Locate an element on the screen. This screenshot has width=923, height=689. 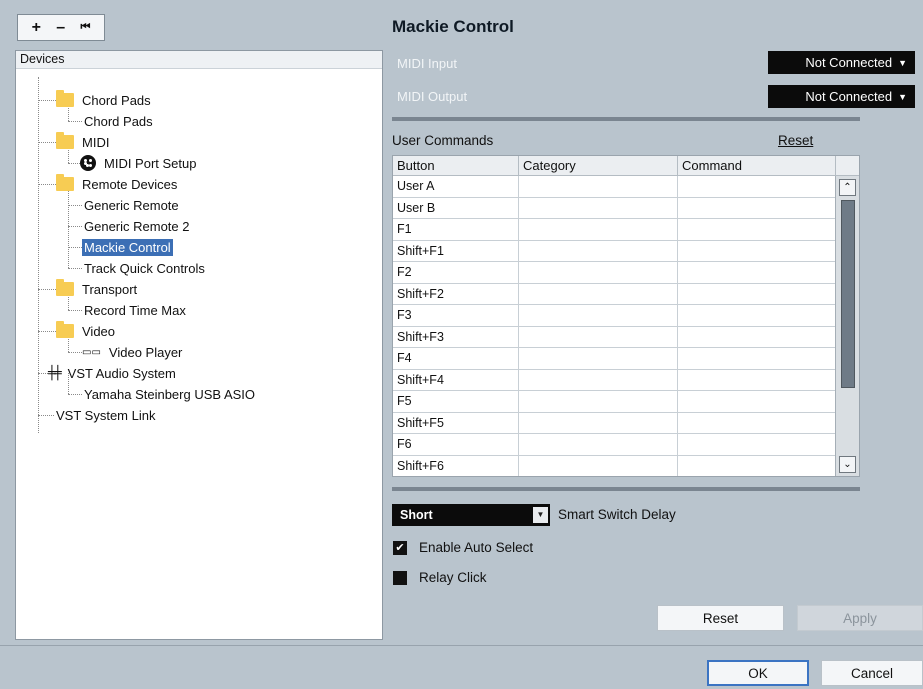
table-row: F3 is located at coordinates (626, 316).